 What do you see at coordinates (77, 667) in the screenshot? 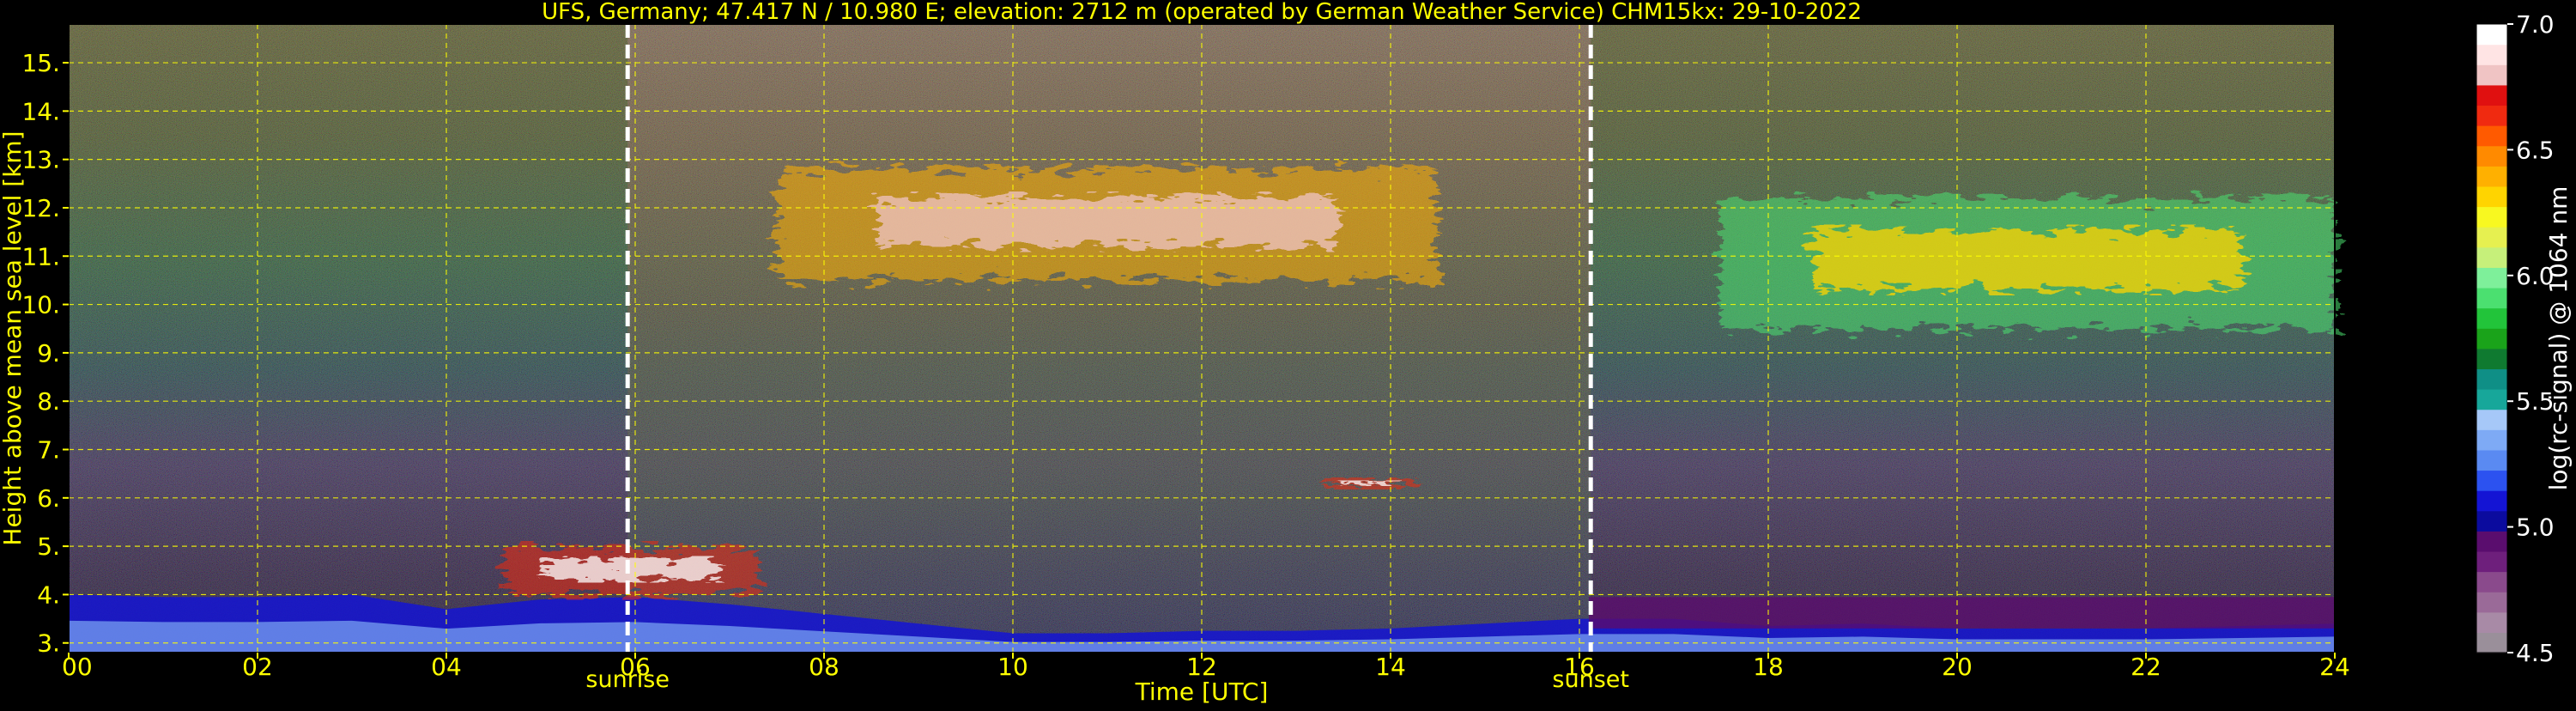
I see `x-tick-label: 00` at bounding box center [77, 667].